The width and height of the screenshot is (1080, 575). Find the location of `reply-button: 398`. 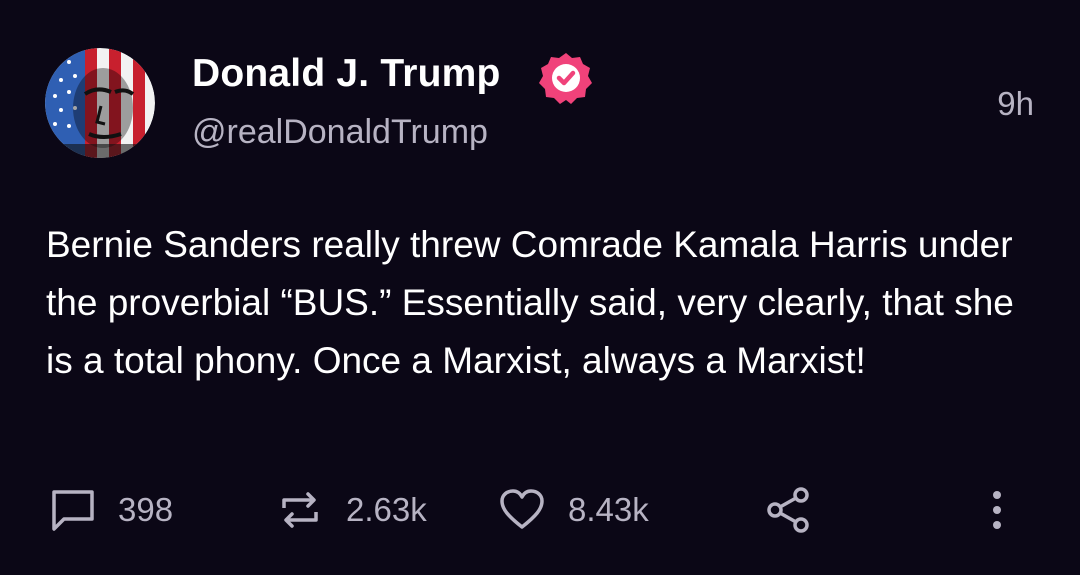

reply-button: 398 is located at coordinates (111, 510).